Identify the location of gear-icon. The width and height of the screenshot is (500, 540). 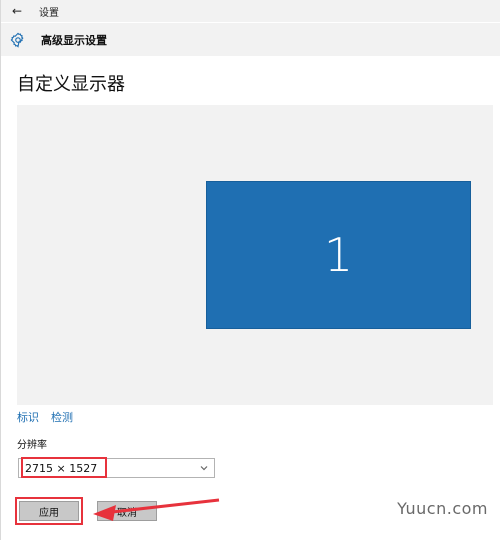
(18, 40).